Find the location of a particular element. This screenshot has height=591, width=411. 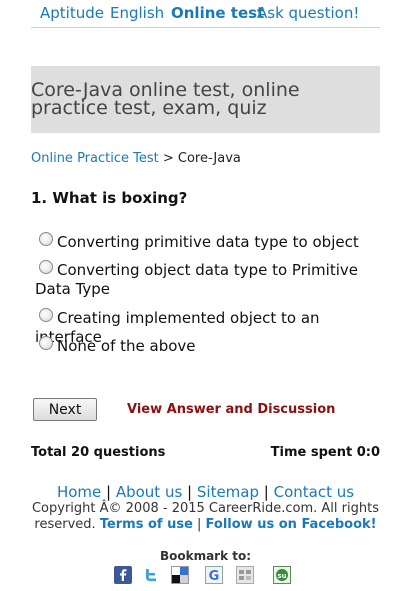

google-icon: G is located at coordinates (214, 575).